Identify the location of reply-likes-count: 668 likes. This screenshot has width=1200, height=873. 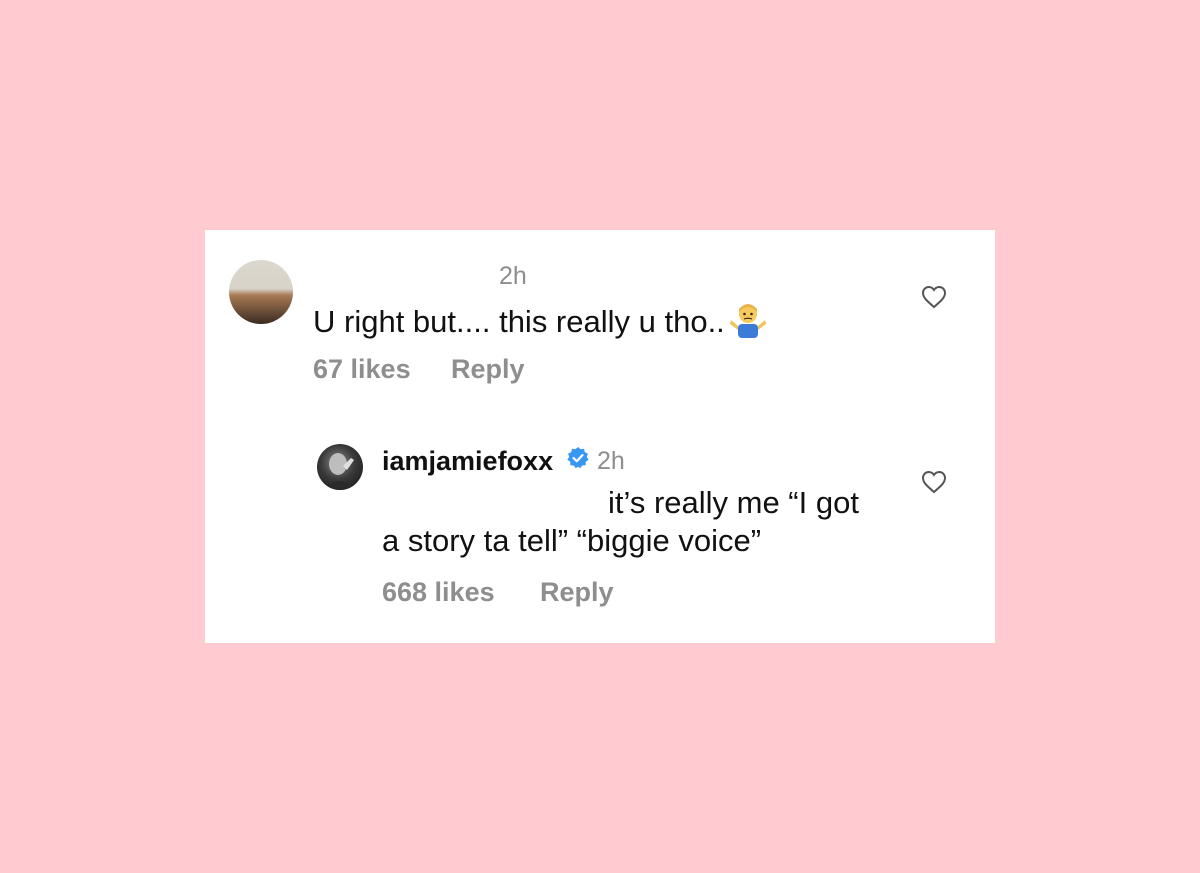
(438, 592).